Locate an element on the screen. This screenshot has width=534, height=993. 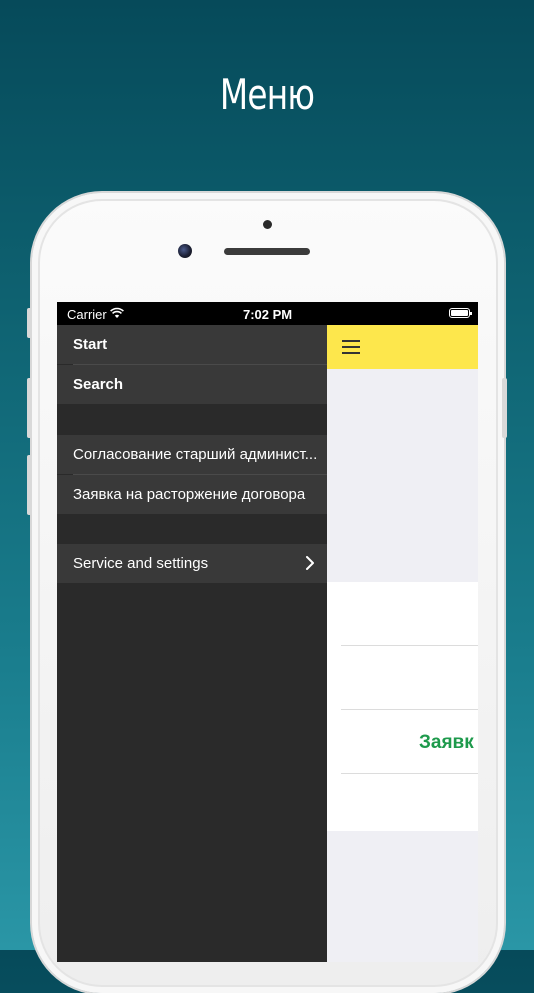
chevron-right-icon is located at coordinates (310, 563).